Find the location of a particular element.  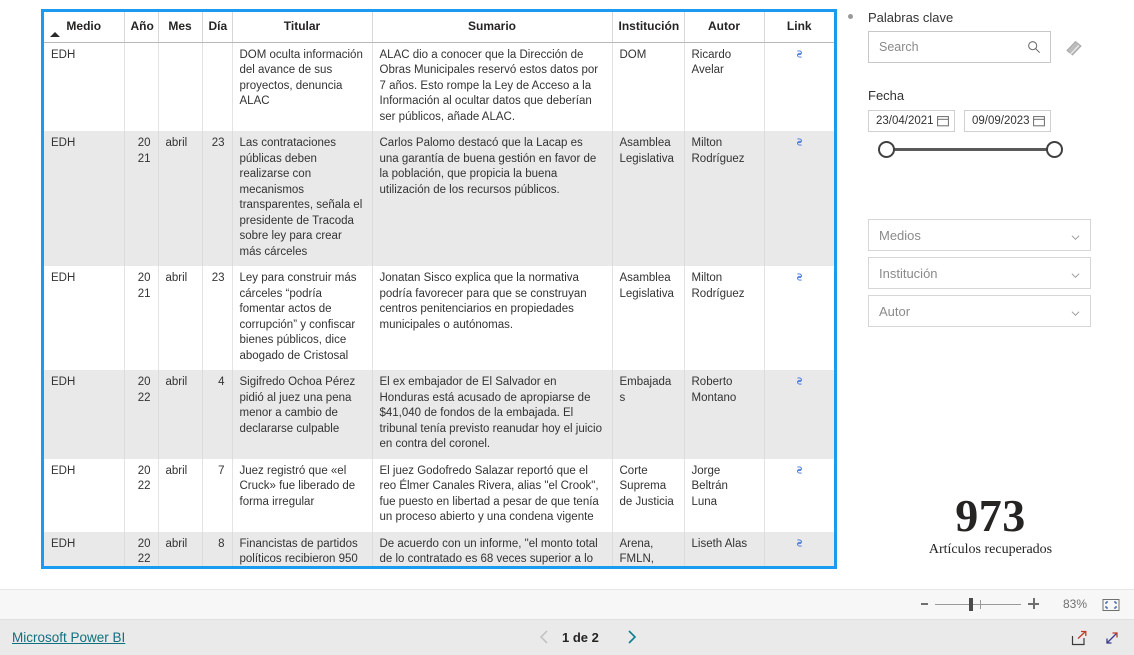

column-header-autor: Autor is located at coordinates (724, 27).